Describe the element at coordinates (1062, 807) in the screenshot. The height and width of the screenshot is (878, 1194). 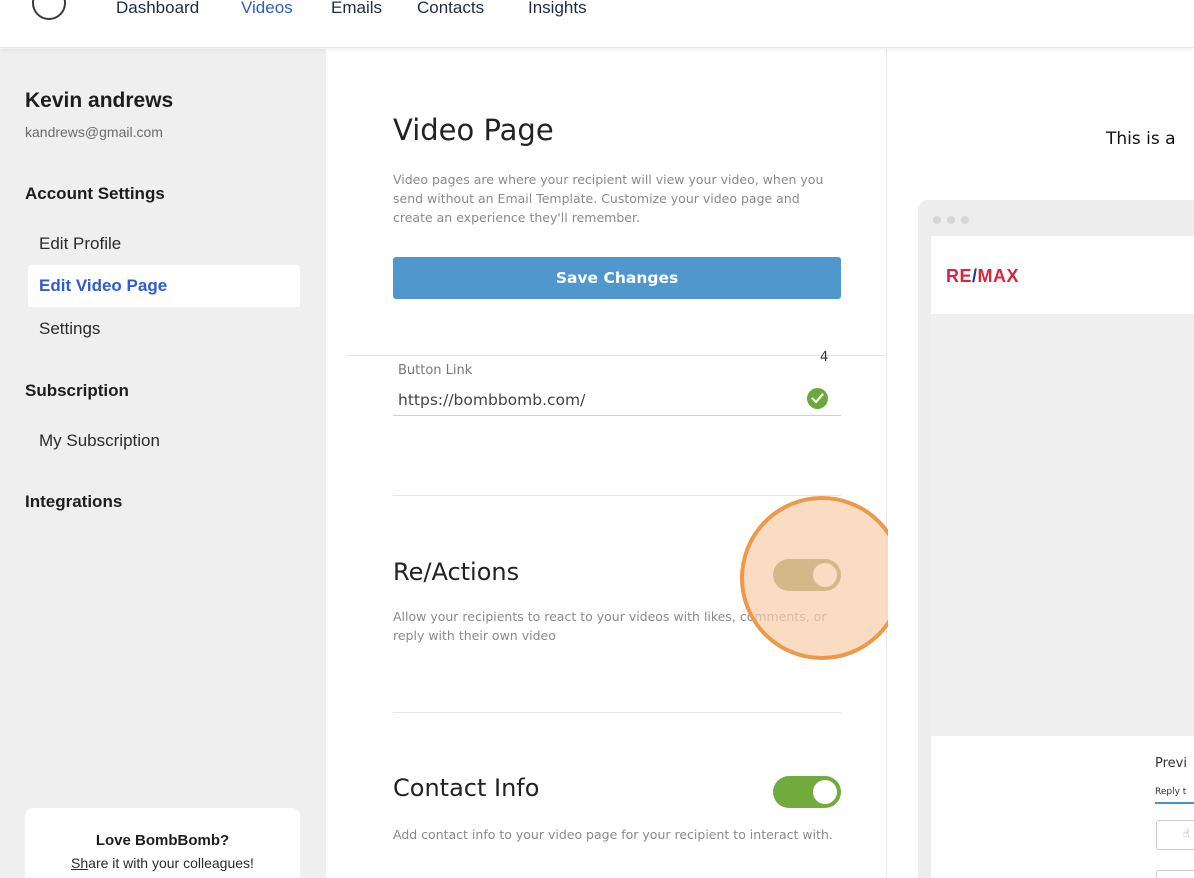
I see `preview-actions-bar: Previ Reply t ☝` at that location.